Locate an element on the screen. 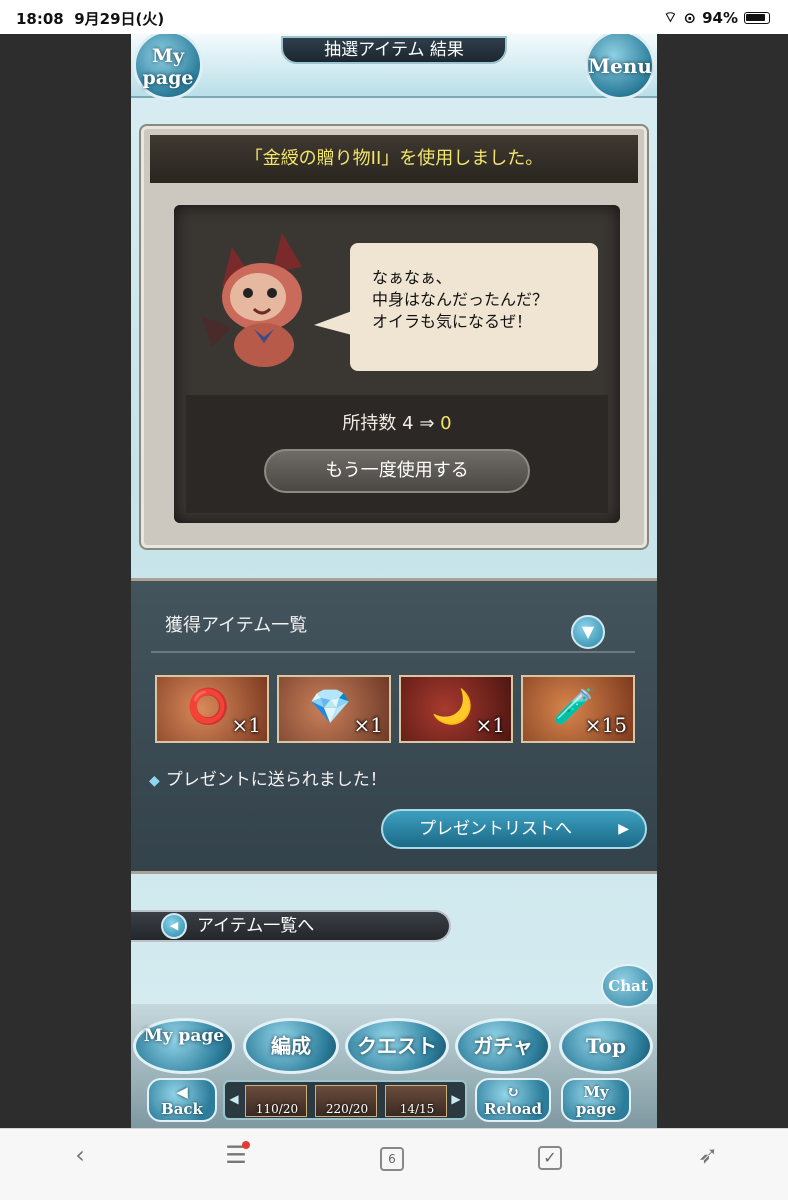 This screenshot has height=1200, width=788. speech-line: なぁなぁ、 is located at coordinates (412, 277).